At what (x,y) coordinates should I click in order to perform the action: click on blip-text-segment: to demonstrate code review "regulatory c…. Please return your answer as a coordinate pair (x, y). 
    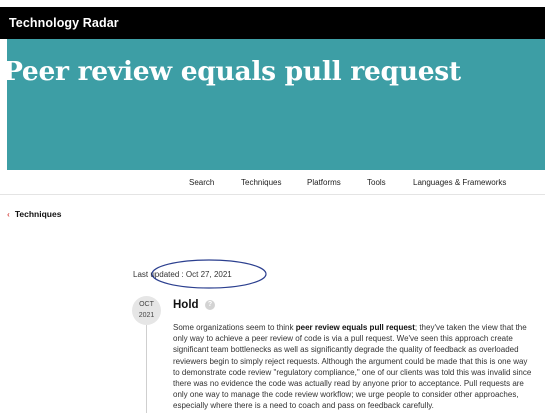
    Looking at the image, I should click on (352, 372).